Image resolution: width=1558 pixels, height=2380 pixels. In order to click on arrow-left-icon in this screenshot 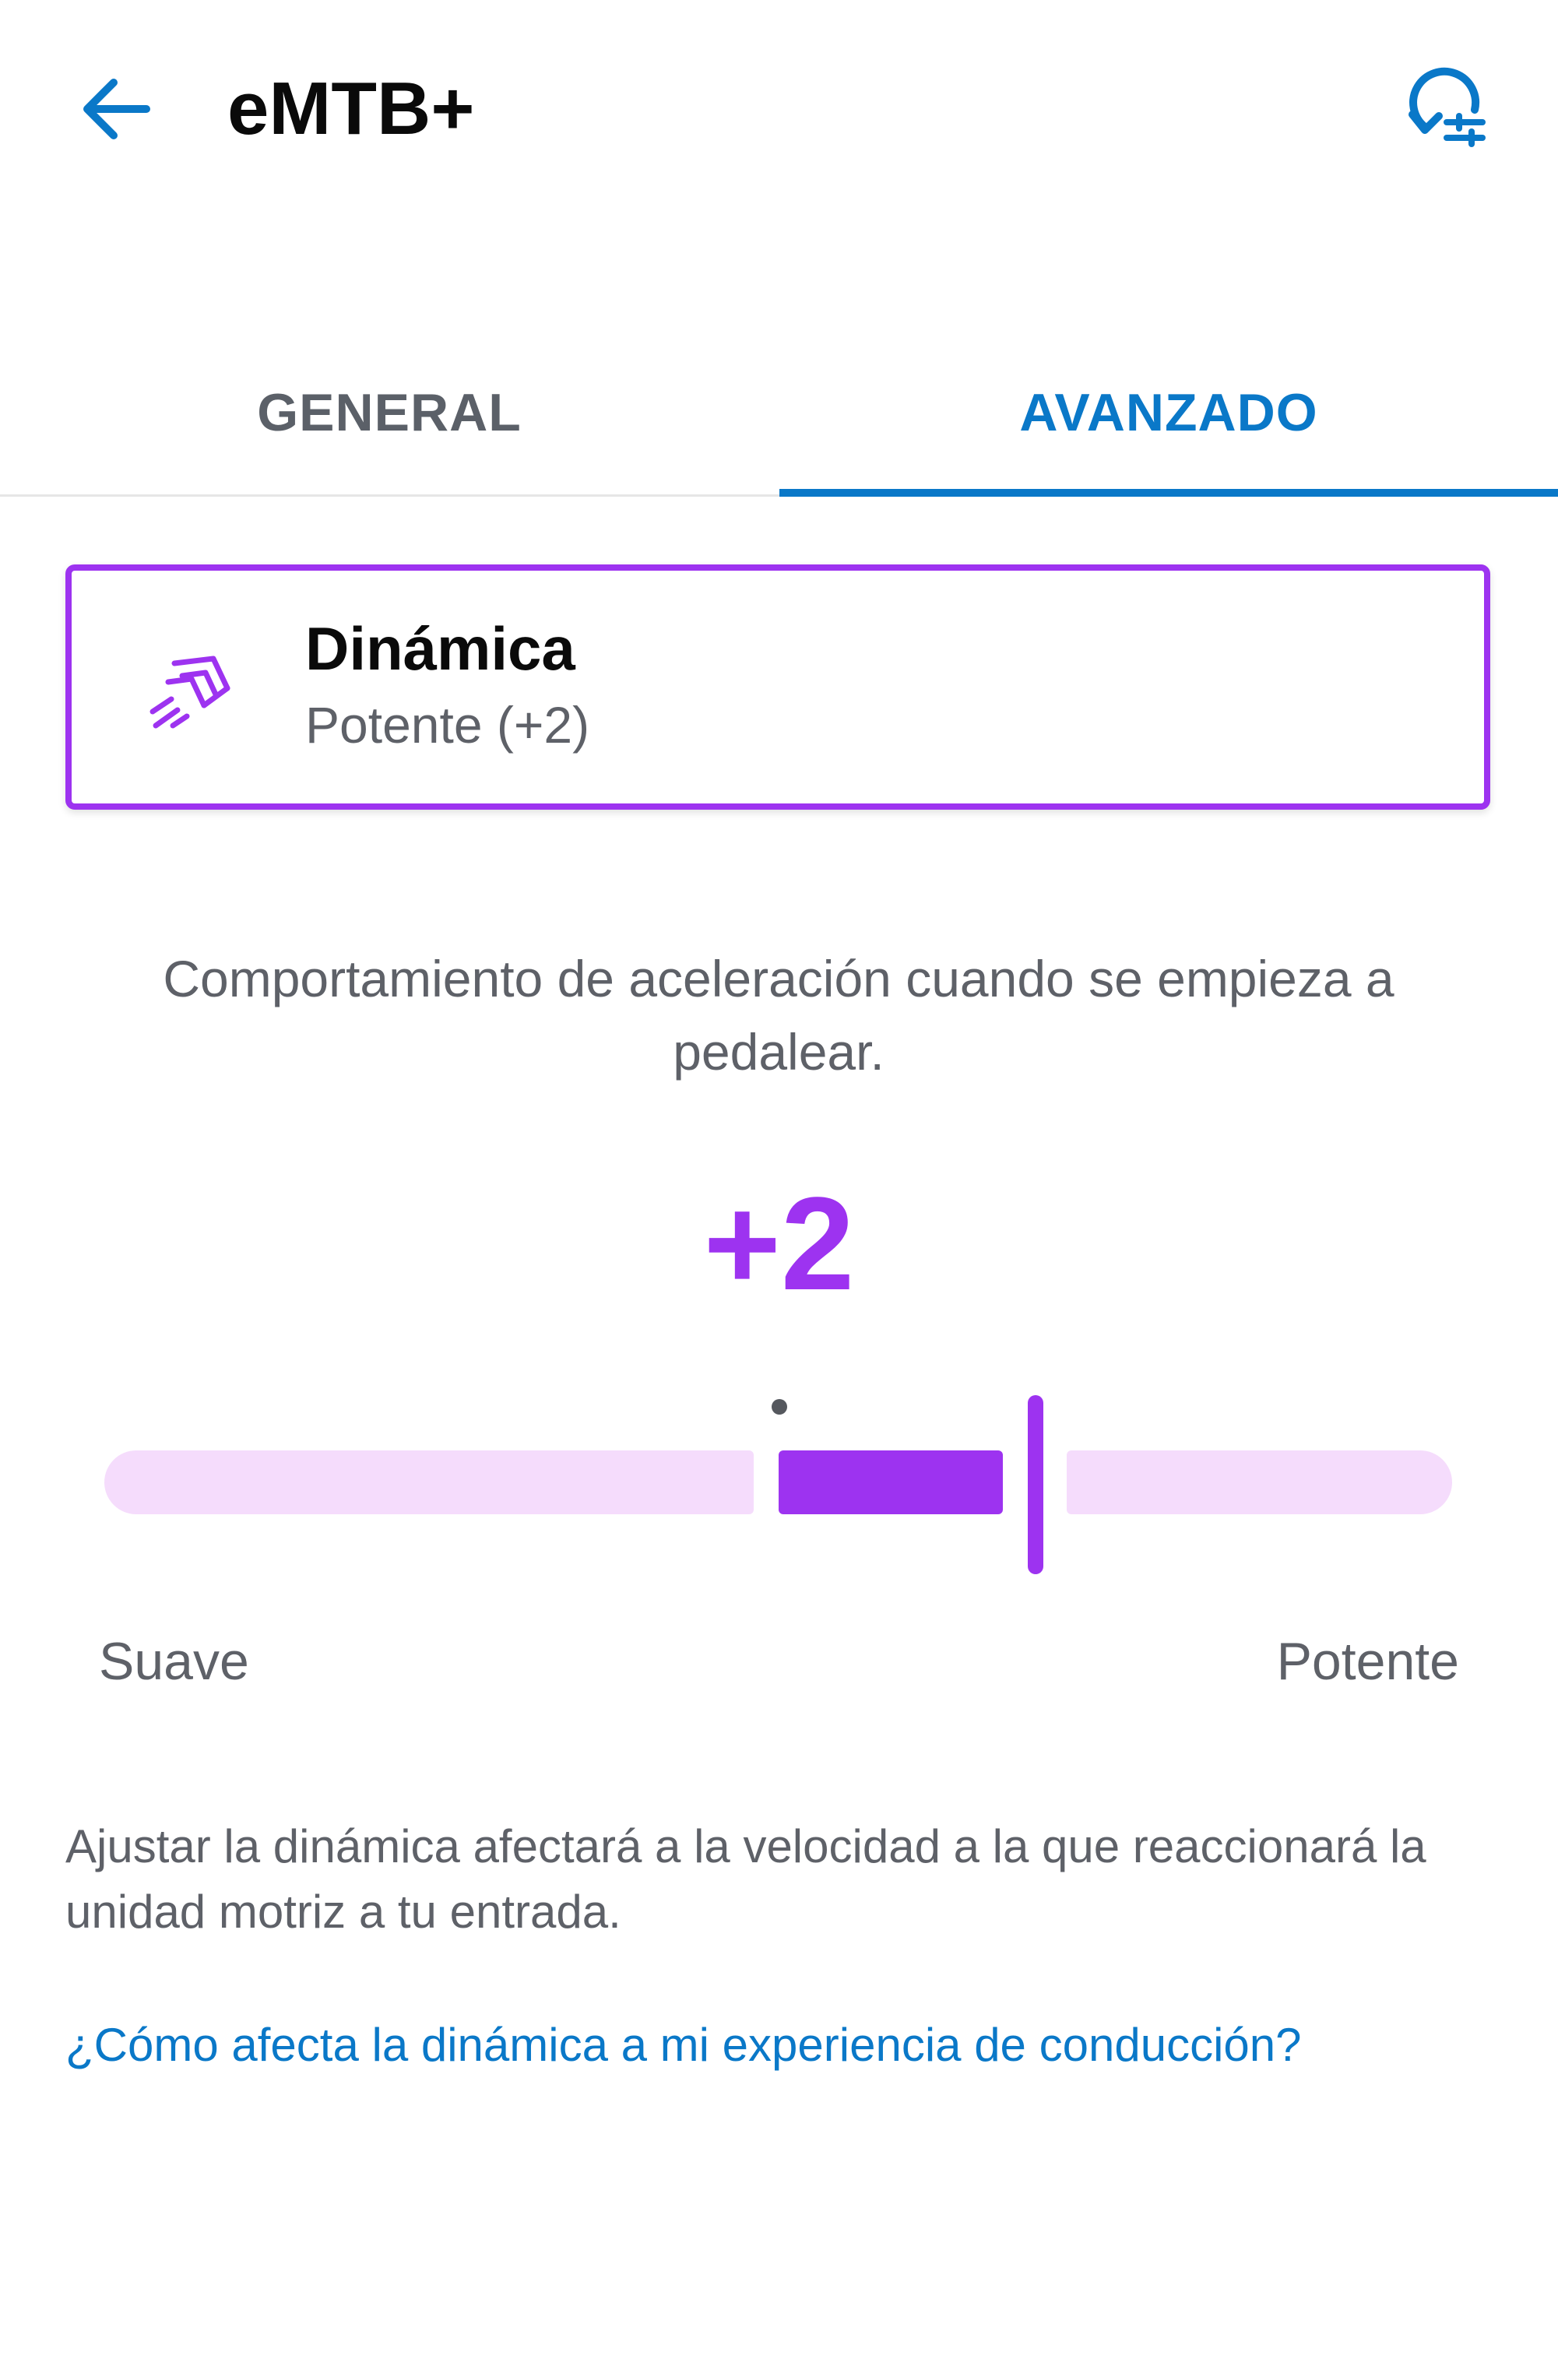, I will do `click(116, 109)`.